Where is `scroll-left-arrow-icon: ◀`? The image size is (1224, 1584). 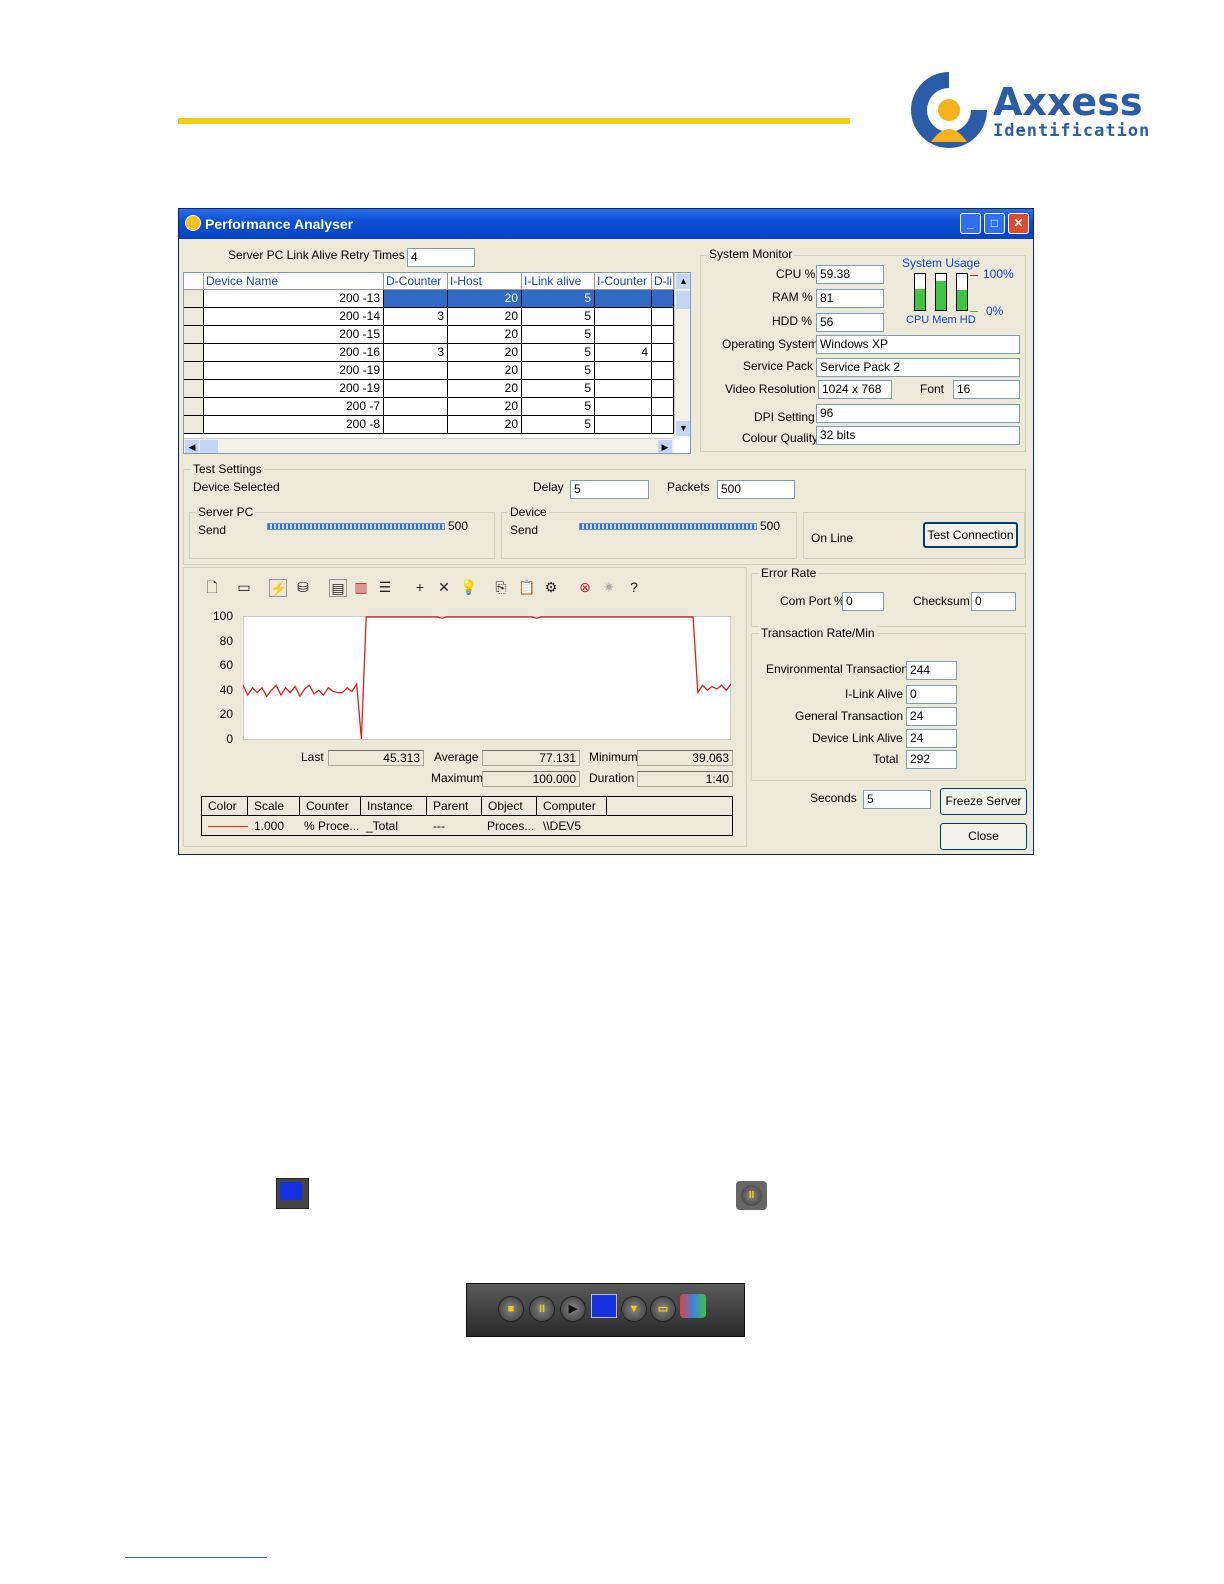
scroll-left-arrow-icon: ◀ is located at coordinates (192, 446).